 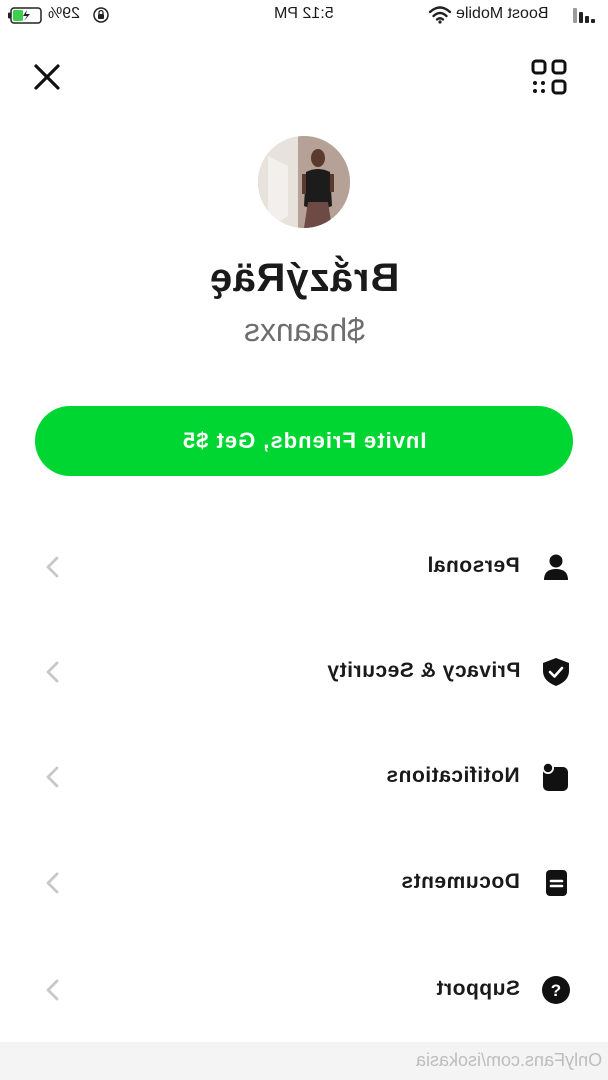 What do you see at coordinates (556, 672) in the screenshot?
I see `shield-icon` at bounding box center [556, 672].